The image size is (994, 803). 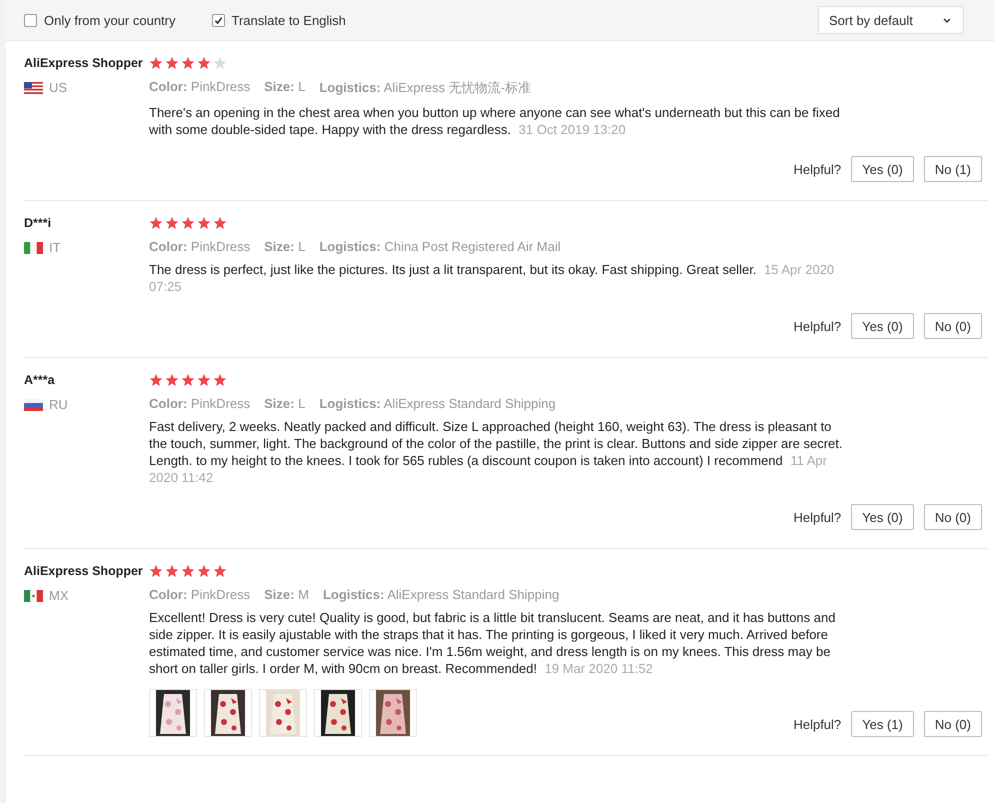 What do you see at coordinates (440, 246) in the screenshot?
I see `product-detail: Logistics: China Post Registered Air Mail` at bounding box center [440, 246].